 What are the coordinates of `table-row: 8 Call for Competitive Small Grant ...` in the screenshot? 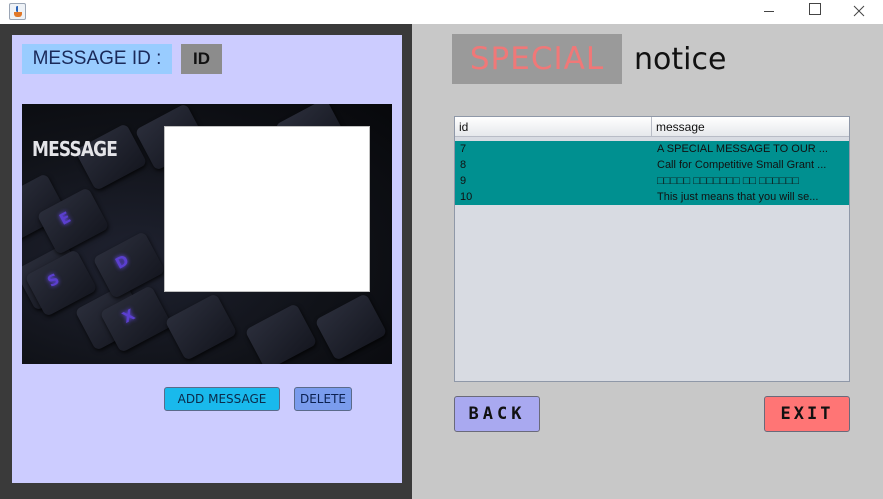 It's located at (652, 165).